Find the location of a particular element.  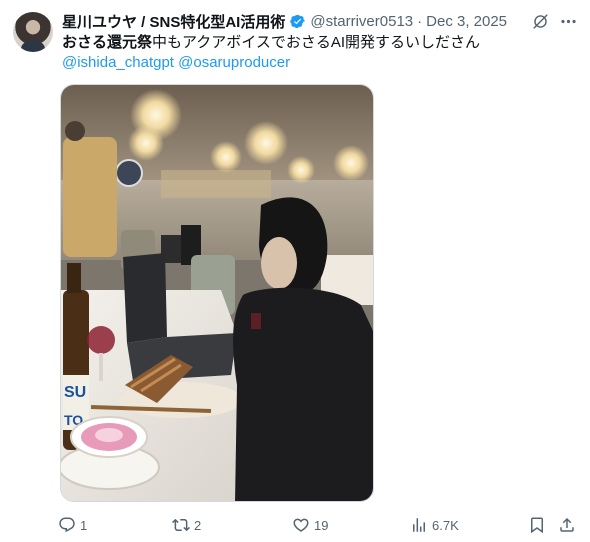

share-icon is located at coordinates (567, 524).